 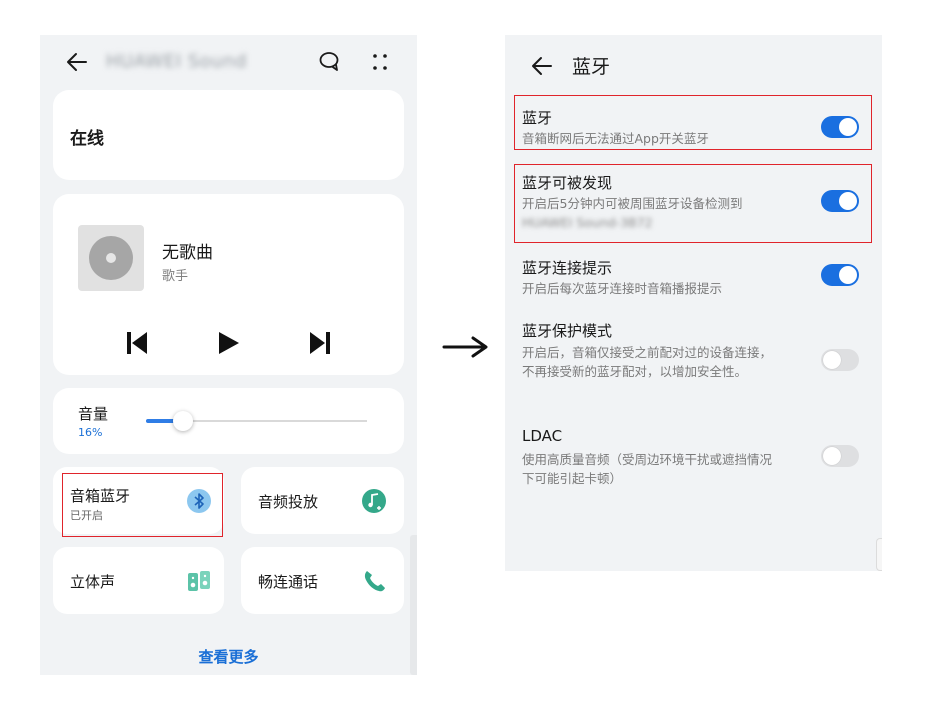 What do you see at coordinates (187, 253) in the screenshot?
I see `song-title: 无歌曲` at bounding box center [187, 253].